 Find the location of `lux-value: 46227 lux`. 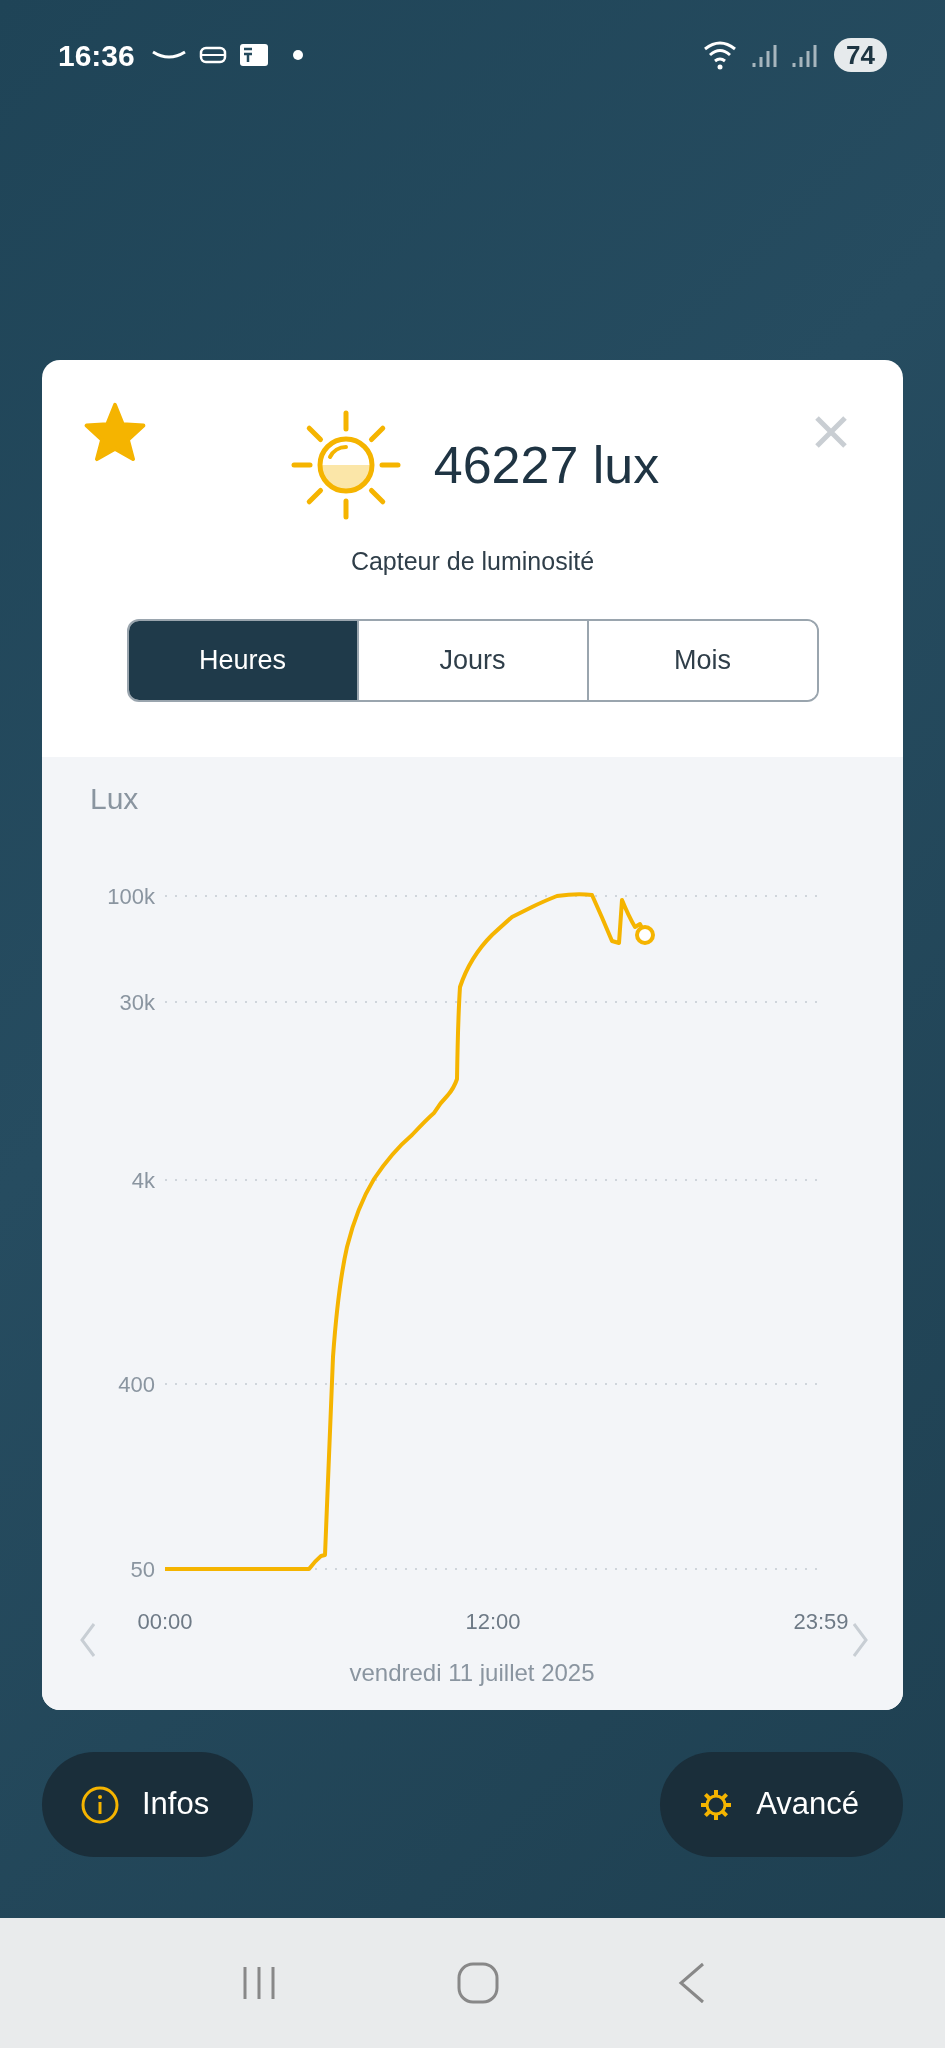

lux-value: 46227 lux is located at coordinates (546, 465).